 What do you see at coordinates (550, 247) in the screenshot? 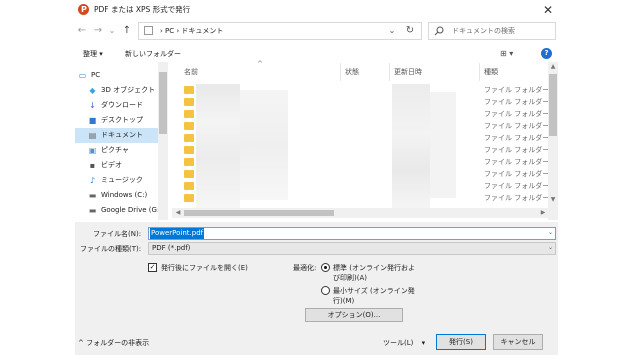
I see `filetype-dropdown-chevron-icon: ⌄` at bounding box center [550, 247].